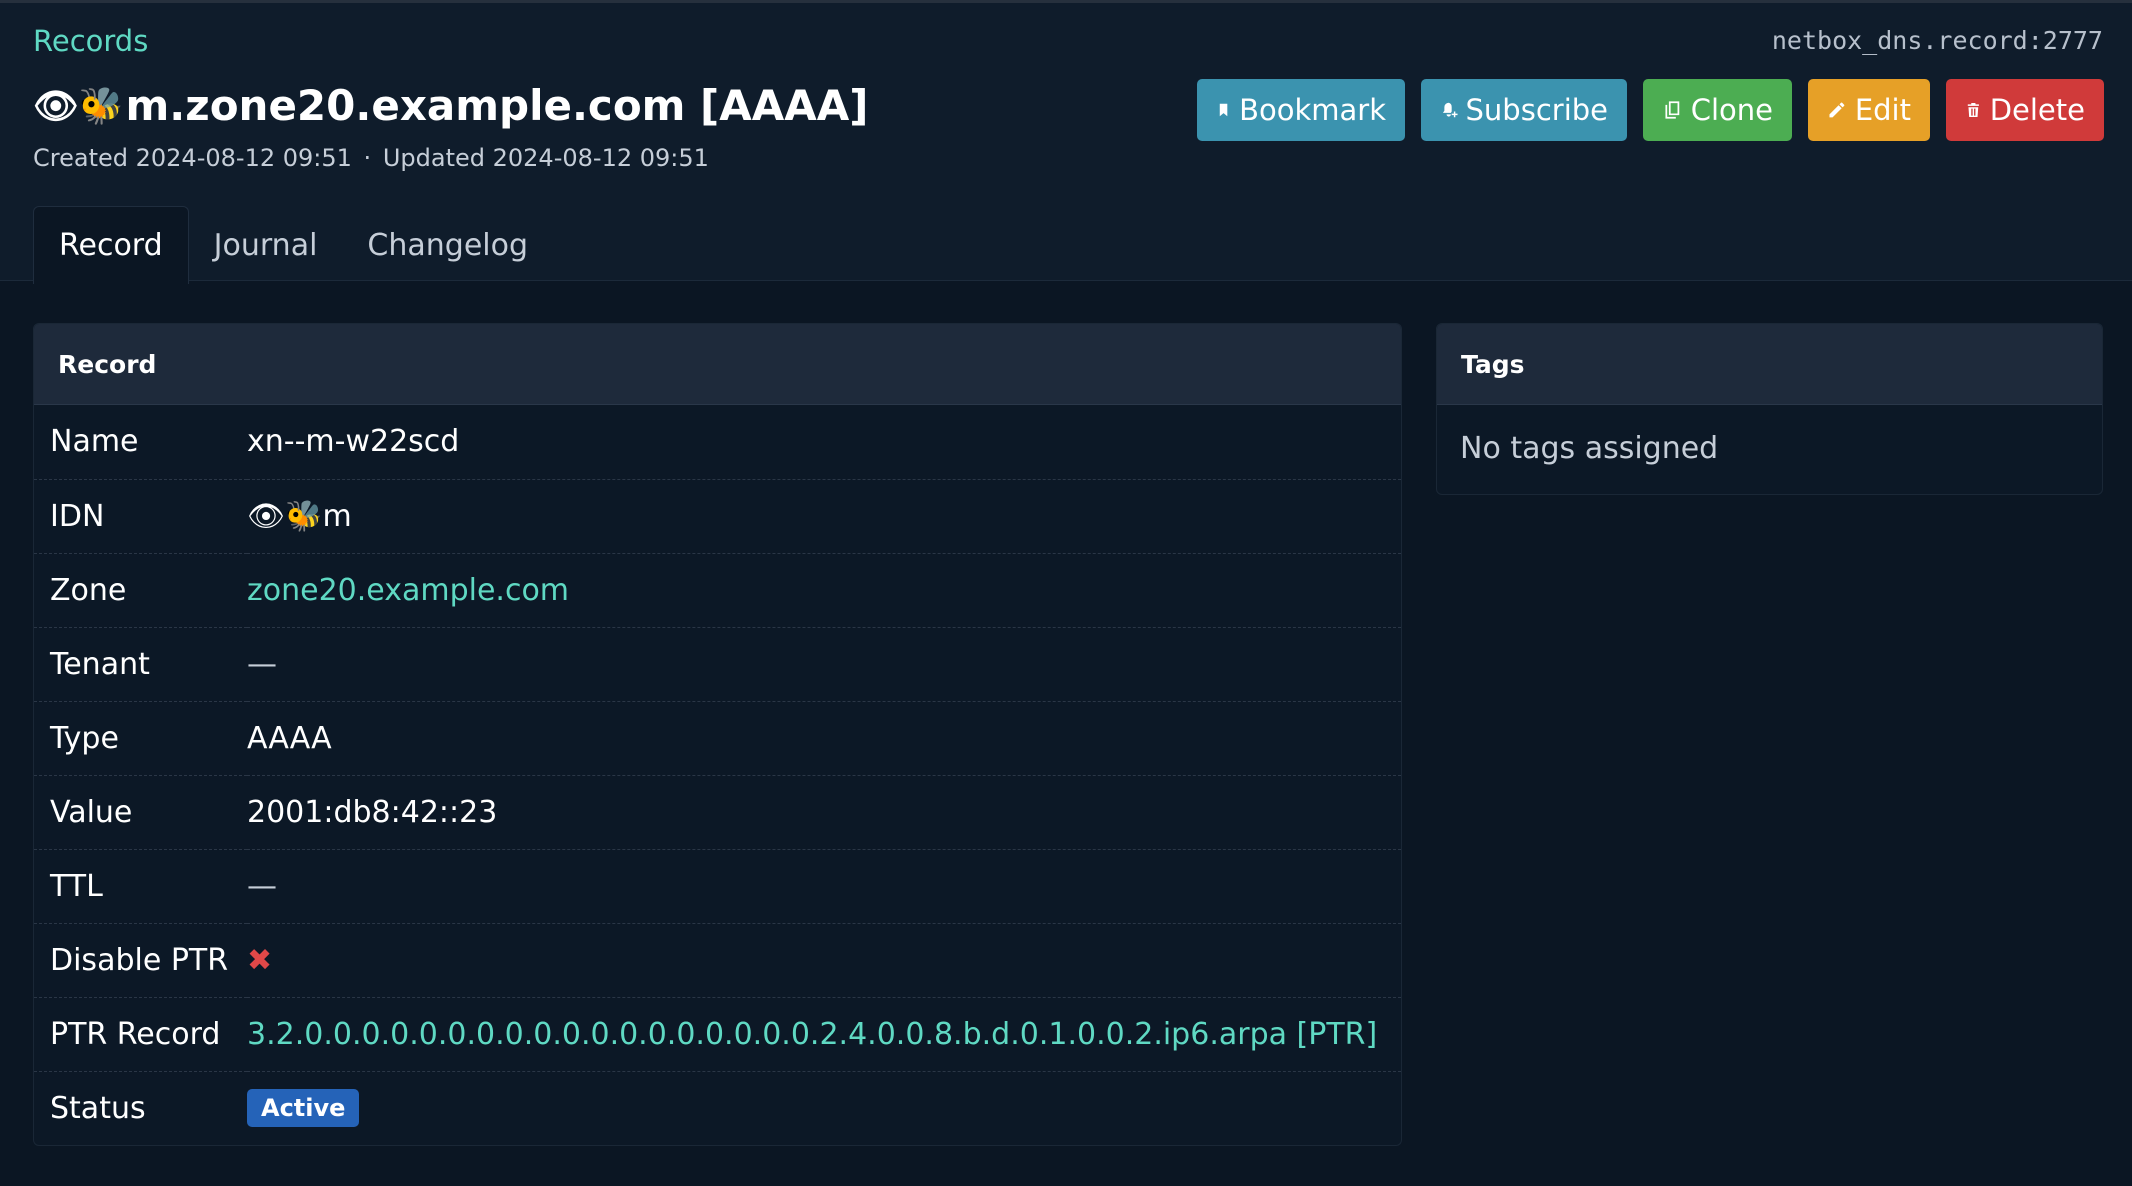 Image resolution: width=2132 pixels, height=1186 pixels. Describe the element at coordinates (88, 590) in the screenshot. I see `row-label-zone: Zone` at that location.